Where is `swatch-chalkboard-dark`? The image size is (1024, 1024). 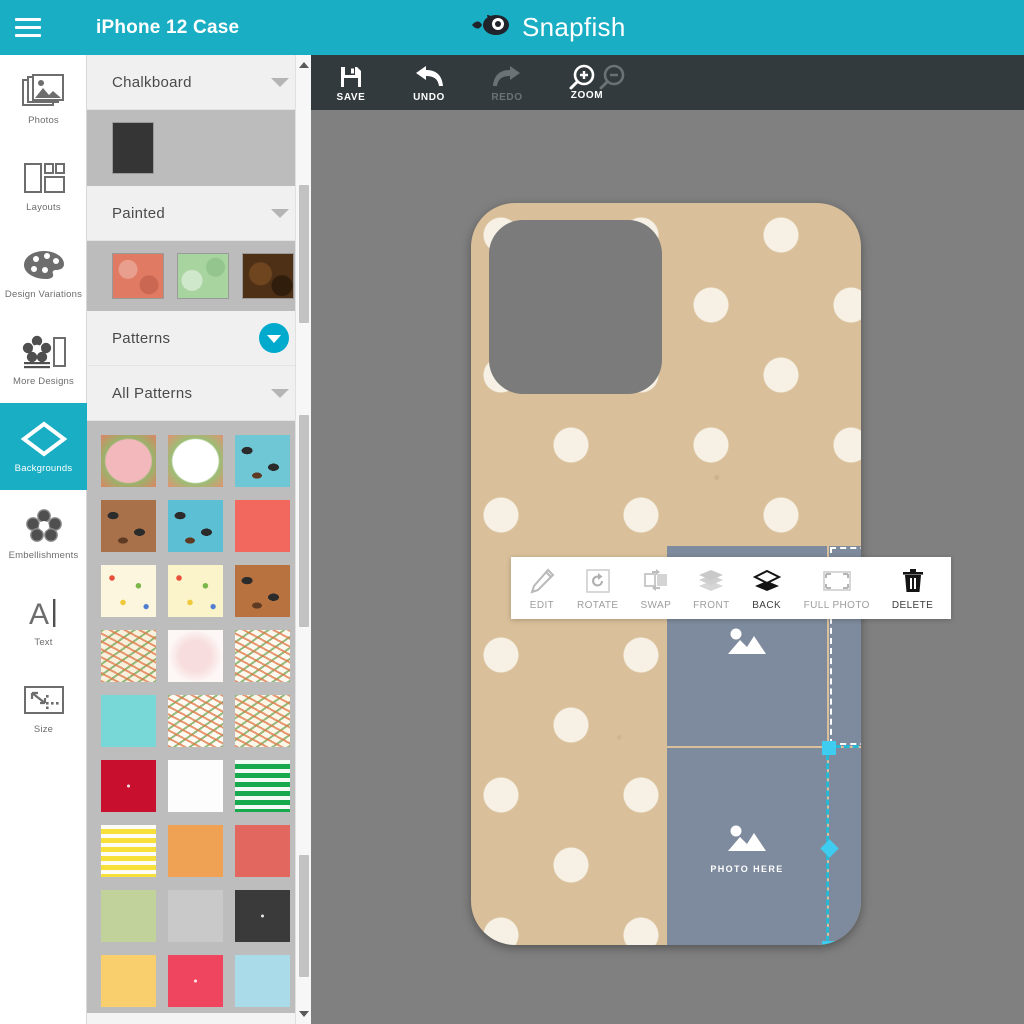
swatch-chalkboard-dark is located at coordinates (133, 148).